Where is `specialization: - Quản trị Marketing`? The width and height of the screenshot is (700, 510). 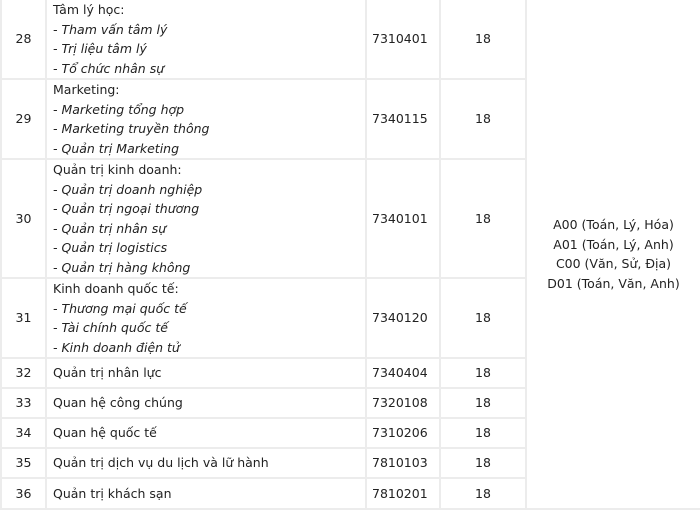 specialization: - Quản trị Marketing is located at coordinates (116, 148).